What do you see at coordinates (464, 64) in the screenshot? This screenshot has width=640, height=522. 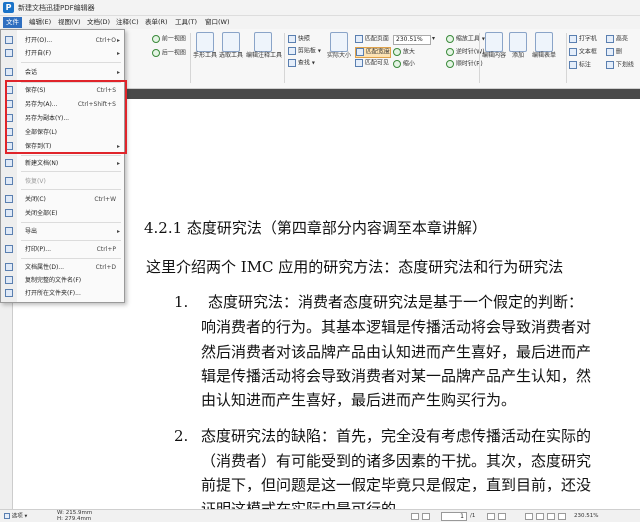 I see `rotate-cw-button: 顺时针(R)` at bounding box center [464, 64].